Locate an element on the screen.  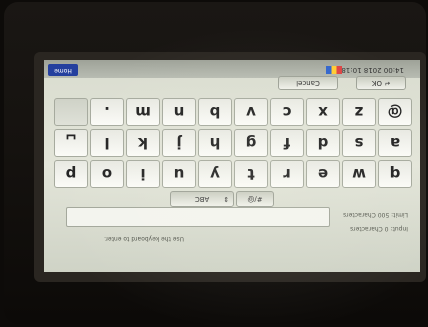
key-c: c is located at coordinates (287, 112).